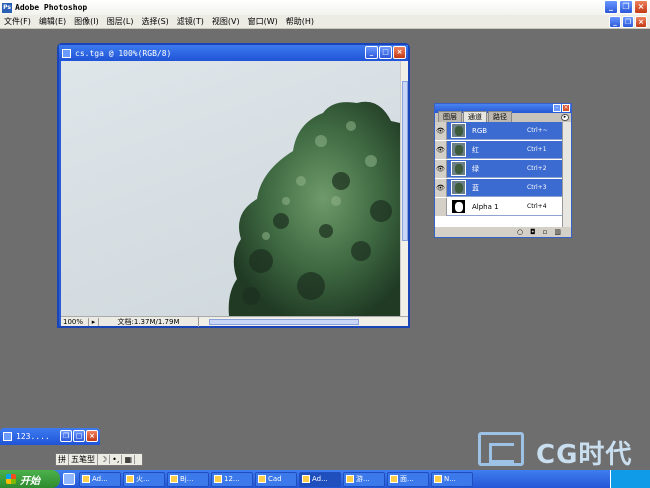 This screenshot has width=650, height=488. What do you see at coordinates (128, 459) in the screenshot?
I see `keyboard-icon: ▦` at bounding box center [128, 459].